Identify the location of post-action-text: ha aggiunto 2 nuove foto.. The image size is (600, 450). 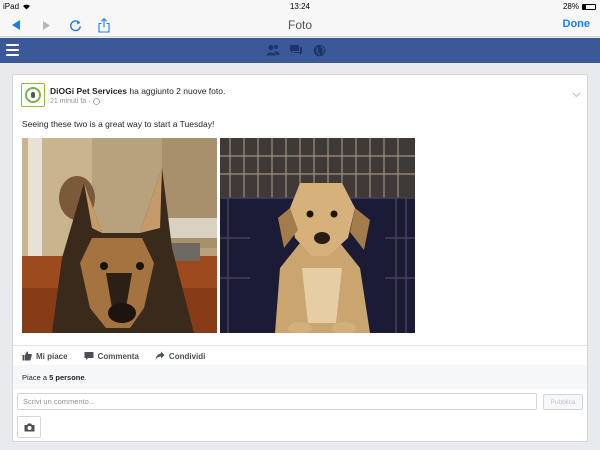
(176, 91).